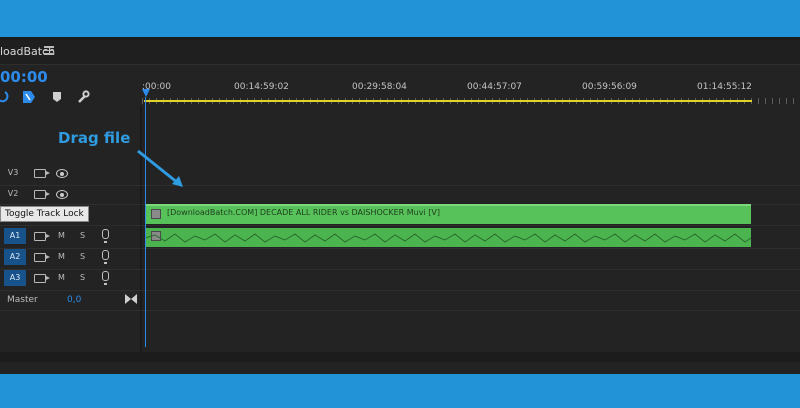 Image resolution: width=800 pixels, height=408 pixels. I want to click on track-header-v2: V2, so click(70, 194).